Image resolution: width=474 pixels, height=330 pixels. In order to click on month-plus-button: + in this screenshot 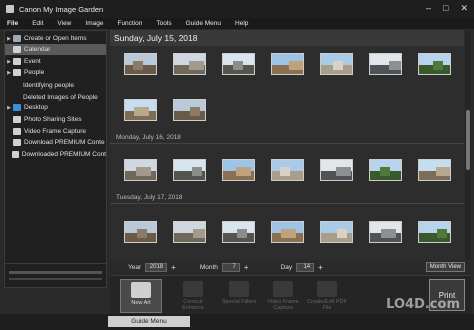, I will do `click(246, 267)`.